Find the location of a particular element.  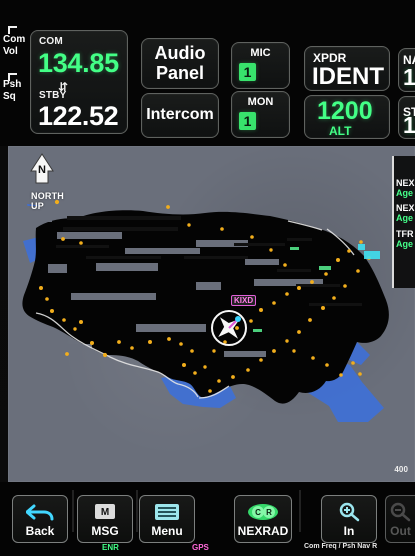

mic-label: MIC is located at coordinates (260, 53).